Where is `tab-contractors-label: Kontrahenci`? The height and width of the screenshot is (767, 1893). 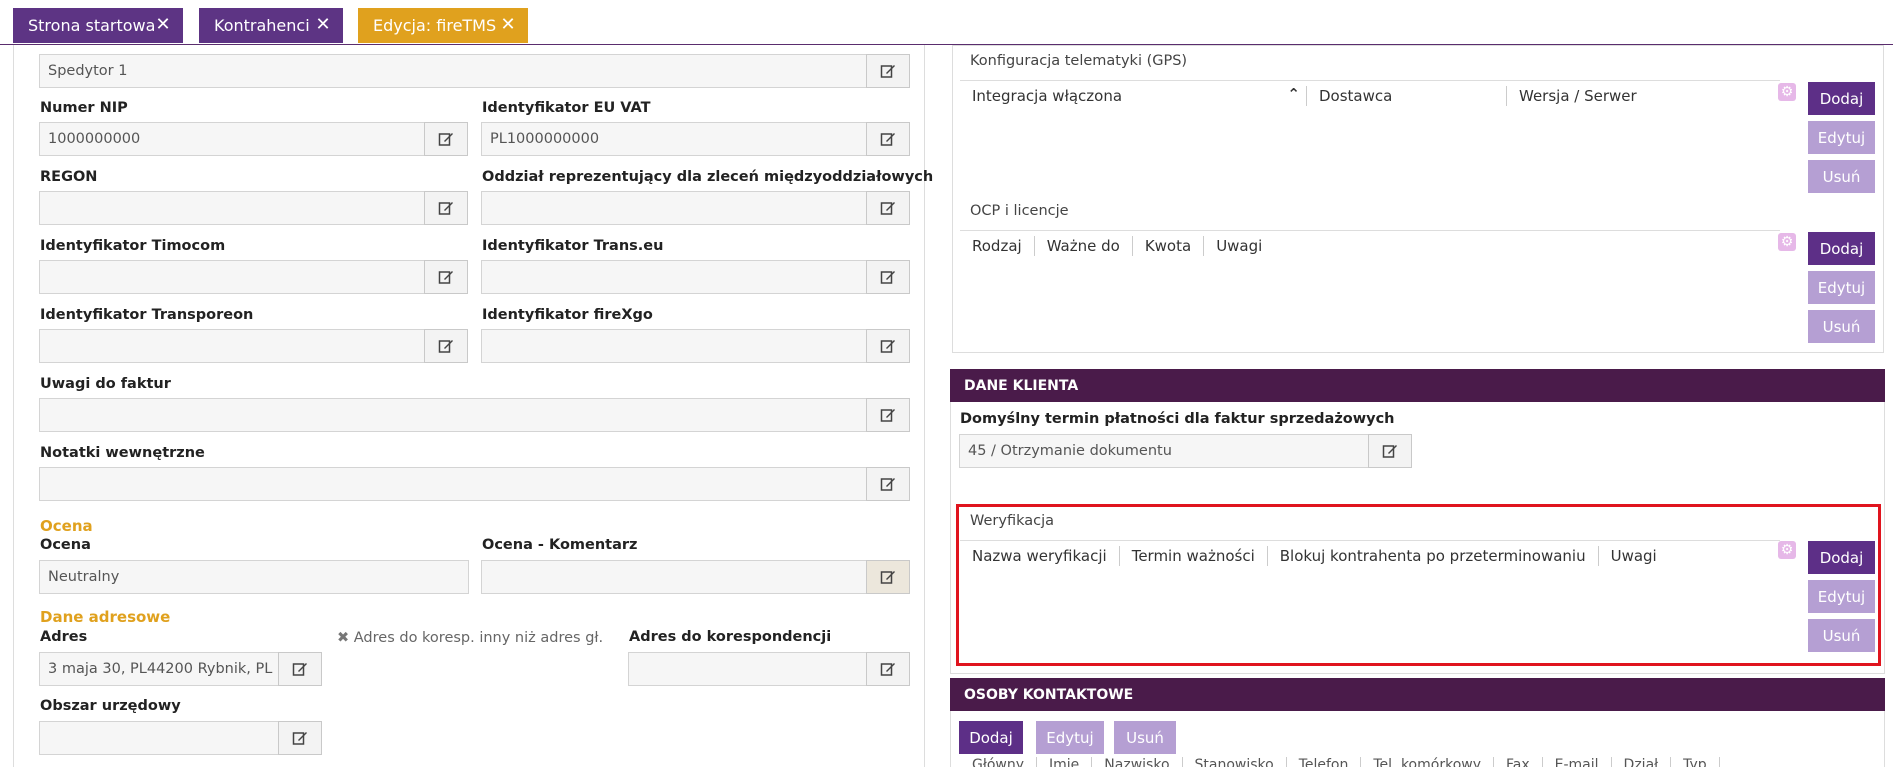
tab-contractors-label: Kontrahenci is located at coordinates (262, 25).